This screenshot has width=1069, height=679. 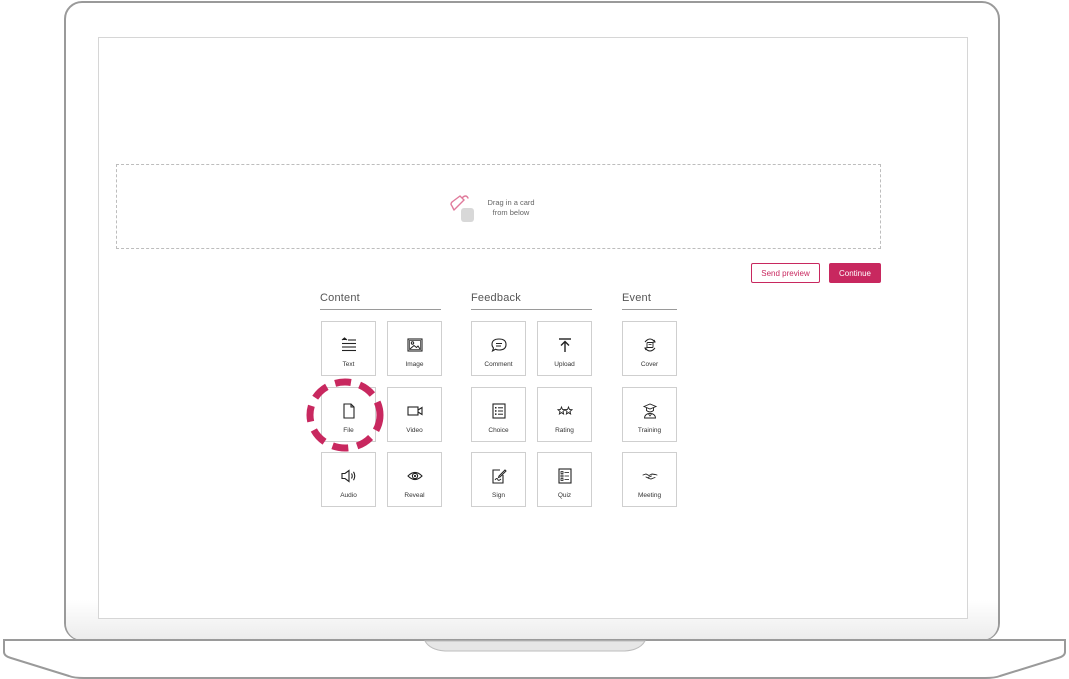 I want to click on card-comment: Comment, so click(x=498, y=348).